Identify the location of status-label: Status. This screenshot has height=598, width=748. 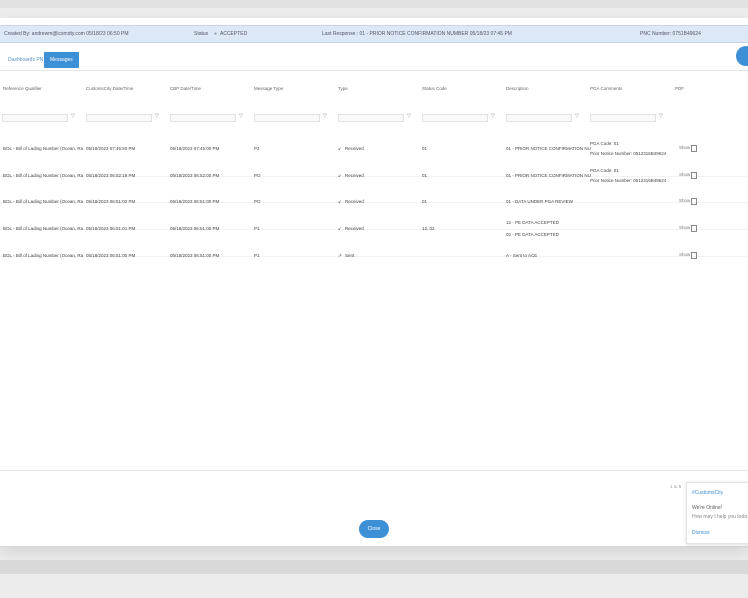
(201, 34).